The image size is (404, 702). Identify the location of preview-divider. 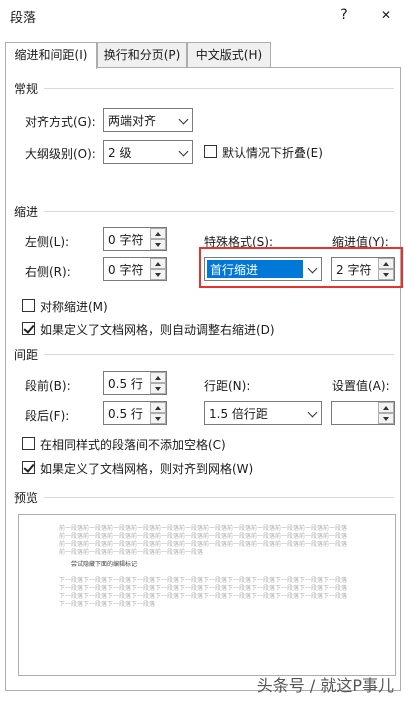
(219, 497).